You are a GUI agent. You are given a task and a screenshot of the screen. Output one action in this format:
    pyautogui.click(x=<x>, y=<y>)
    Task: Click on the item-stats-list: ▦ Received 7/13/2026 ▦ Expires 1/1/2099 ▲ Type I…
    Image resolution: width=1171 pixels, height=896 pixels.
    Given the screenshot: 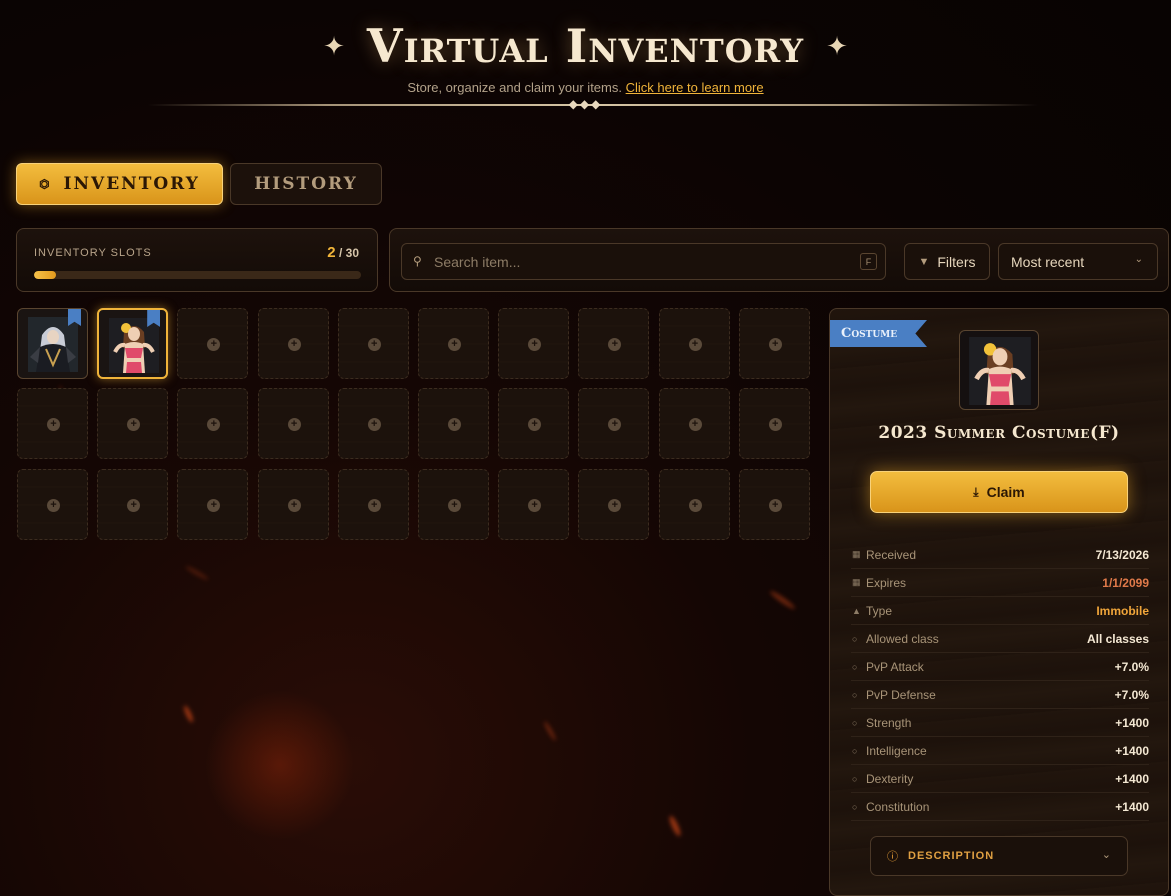 What is the action you would take?
    pyautogui.click(x=1000, y=681)
    